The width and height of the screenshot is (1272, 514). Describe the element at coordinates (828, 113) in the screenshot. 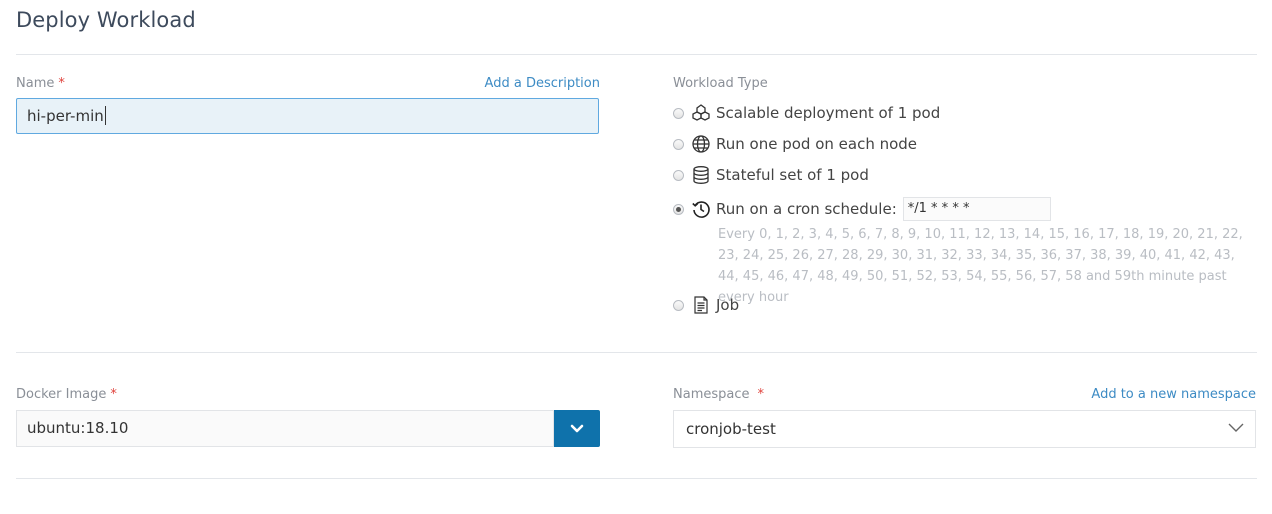

I see `option-label: Scalable deployment of 1 pod` at that location.